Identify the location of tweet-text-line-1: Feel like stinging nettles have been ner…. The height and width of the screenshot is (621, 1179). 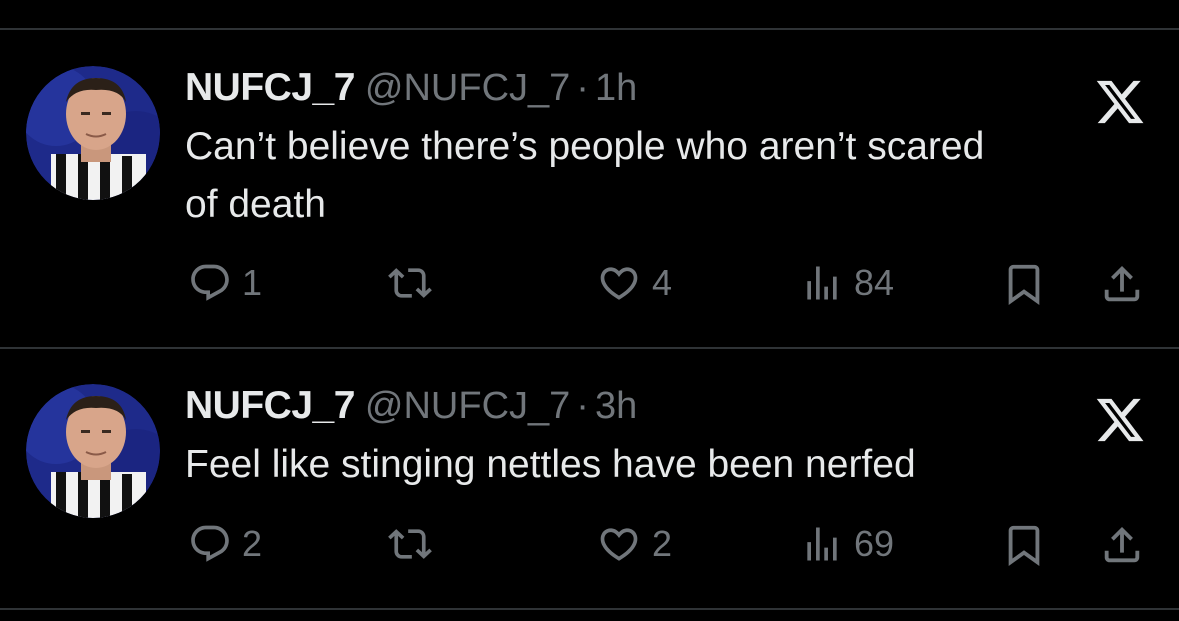
(550, 464).